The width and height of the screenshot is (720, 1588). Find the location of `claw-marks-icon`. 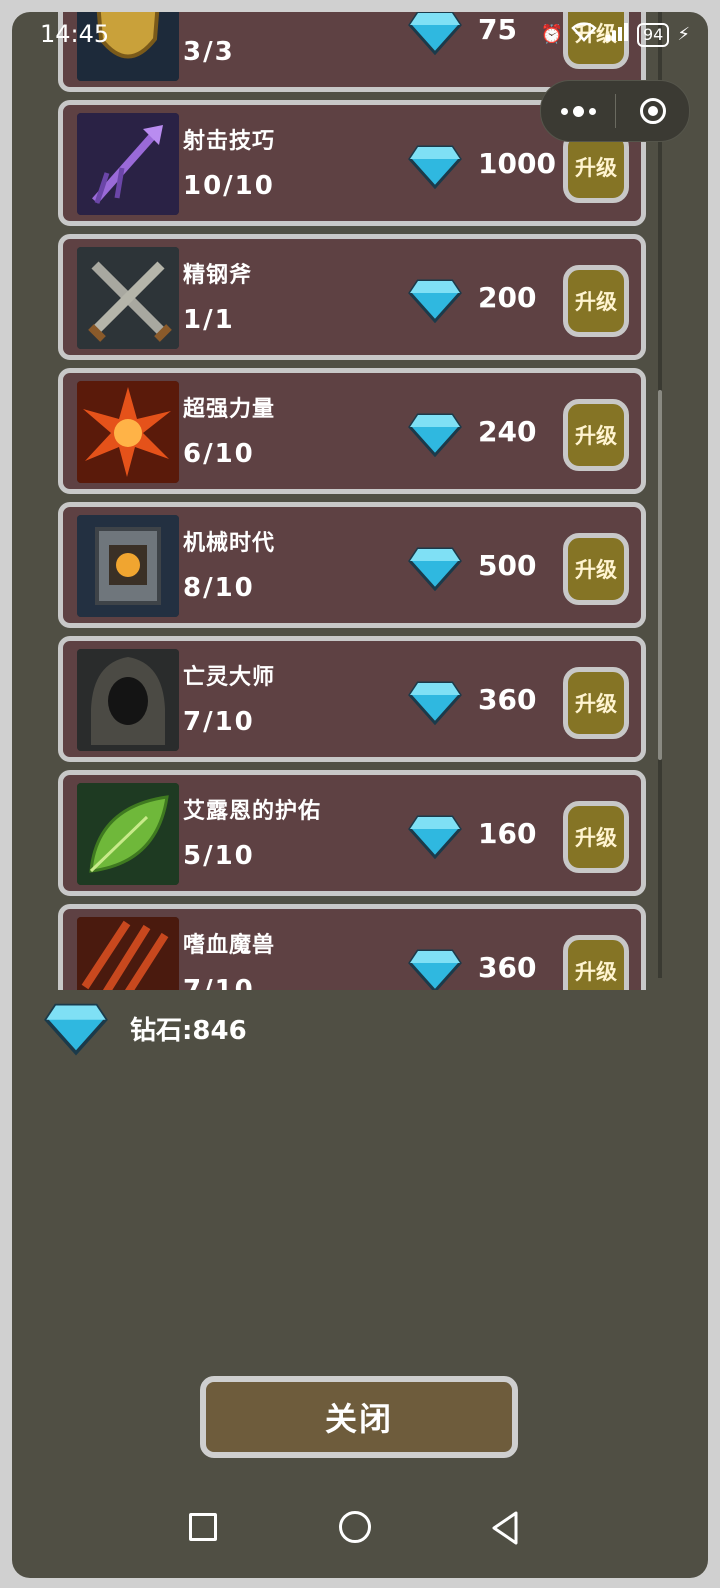

claw-marks-icon is located at coordinates (128, 953).